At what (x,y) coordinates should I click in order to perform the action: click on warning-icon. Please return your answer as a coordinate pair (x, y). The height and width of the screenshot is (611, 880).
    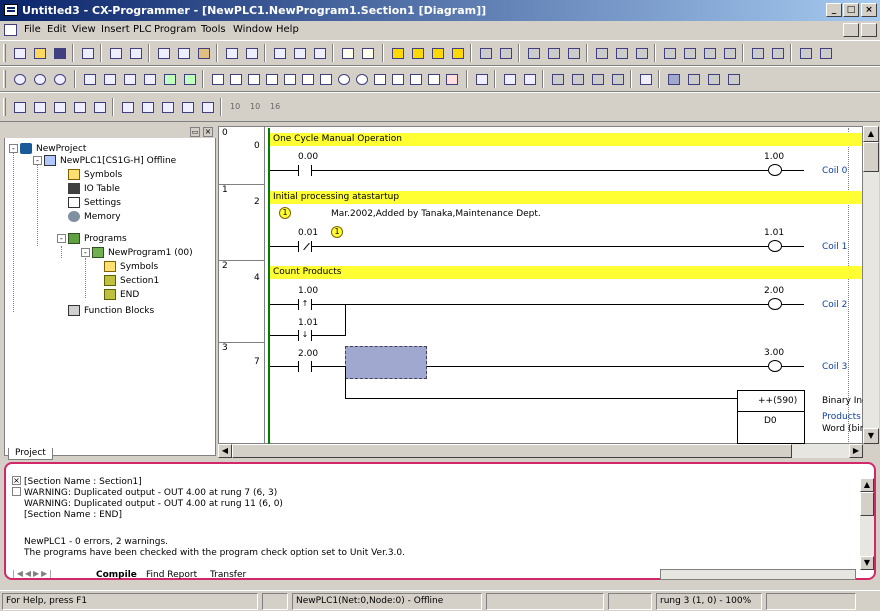
    Looking at the image, I should click on (397, 53).